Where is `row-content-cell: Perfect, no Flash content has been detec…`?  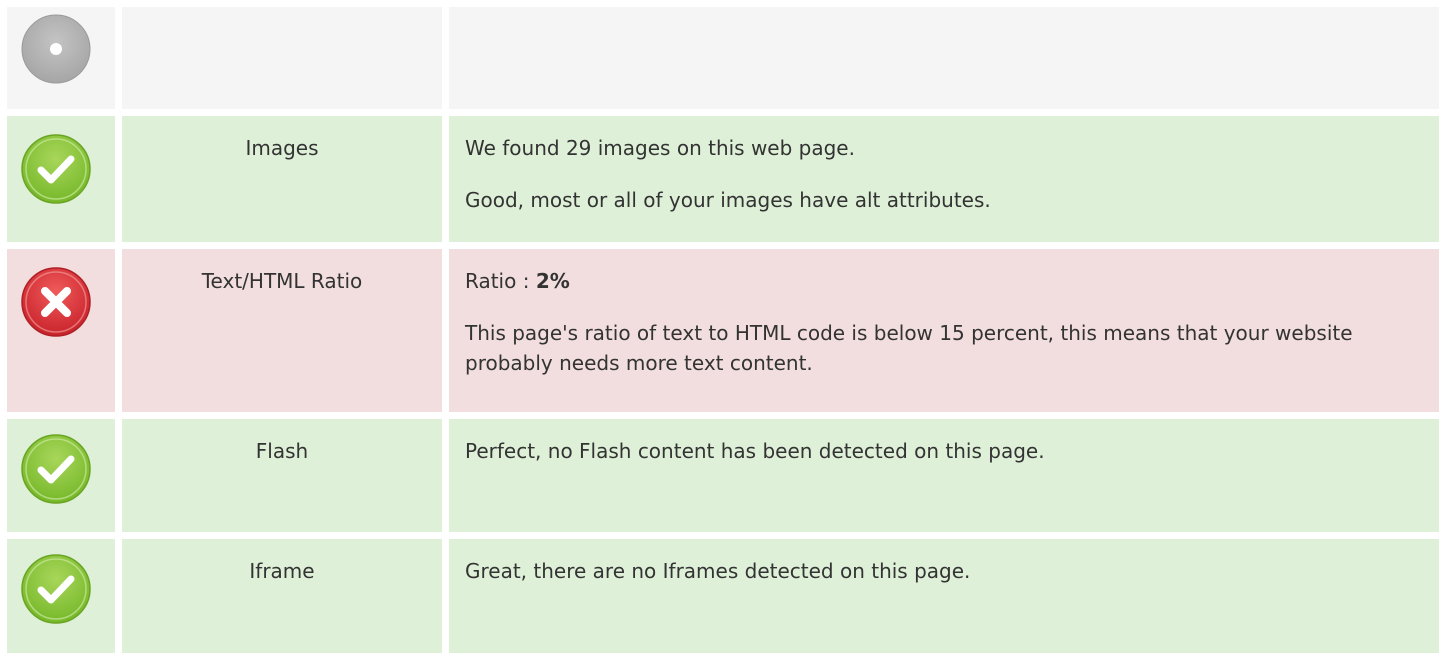
row-content-cell: Perfect, no Flash content has been detec… is located at coordinates (944, 475).